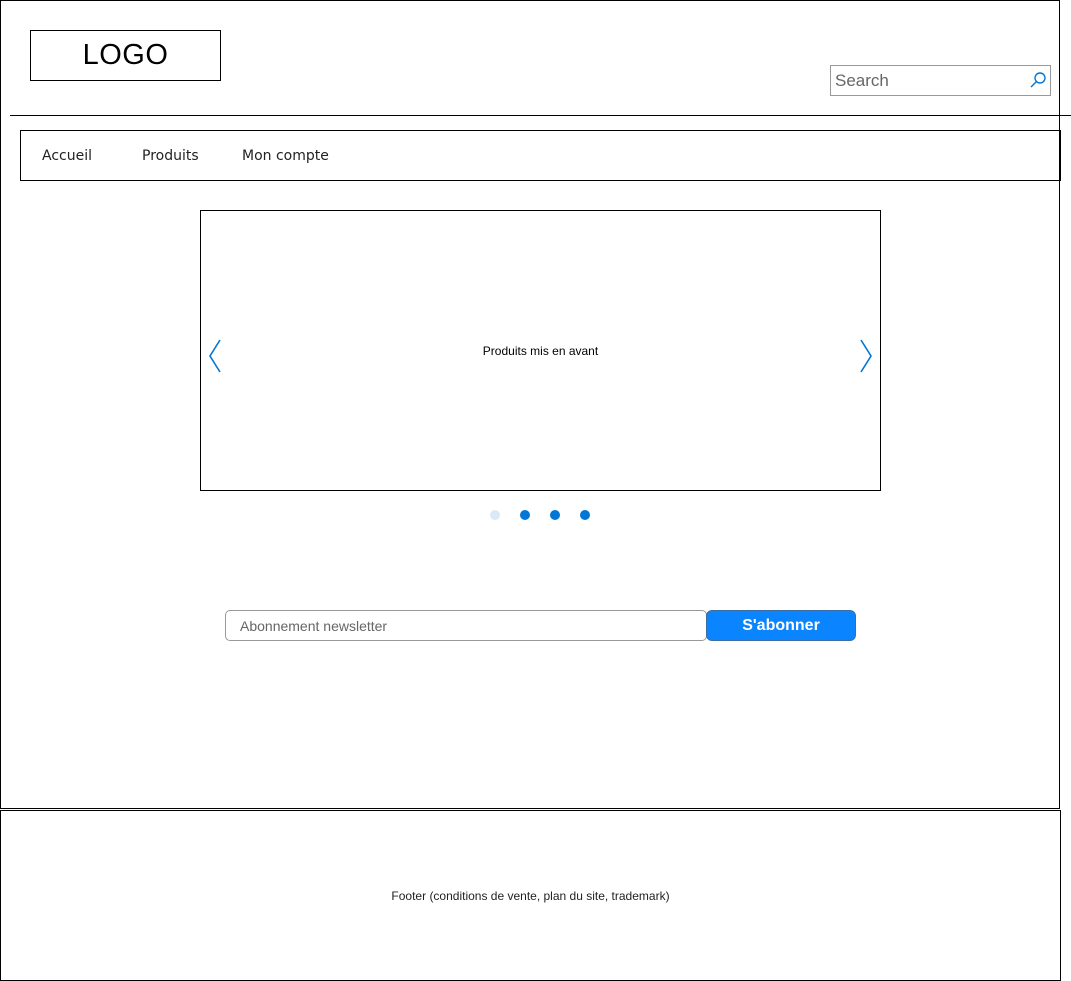  I want to click on logo-text: LOGO, so click(125, 55).